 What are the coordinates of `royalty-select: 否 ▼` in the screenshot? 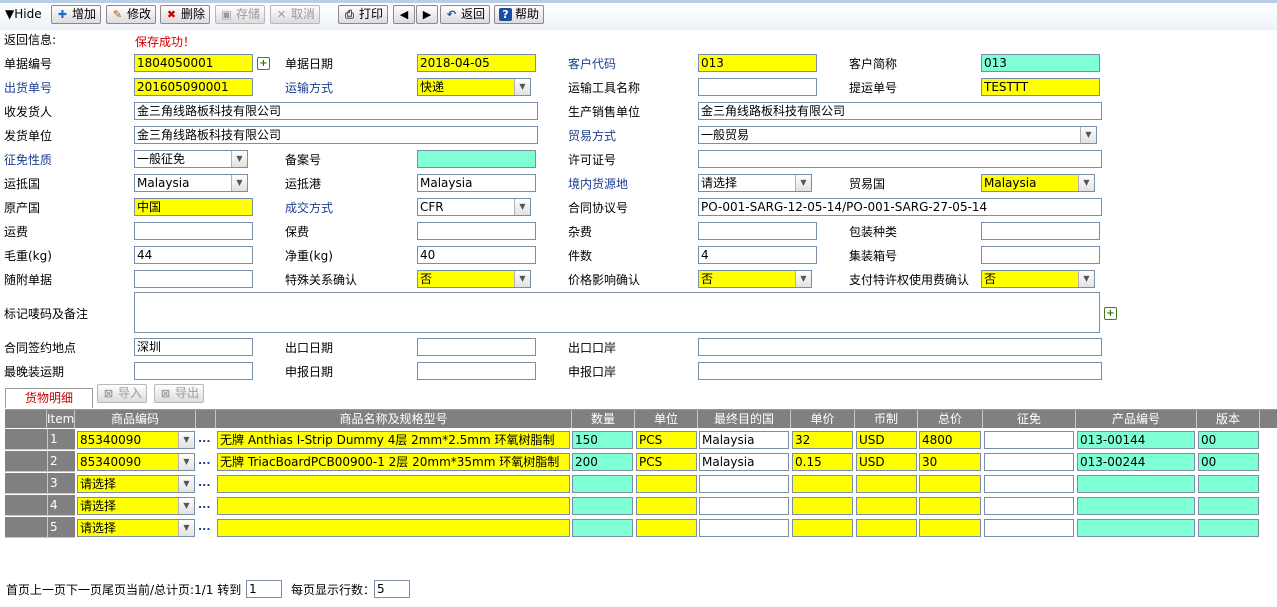 It's located at (1038, 279).